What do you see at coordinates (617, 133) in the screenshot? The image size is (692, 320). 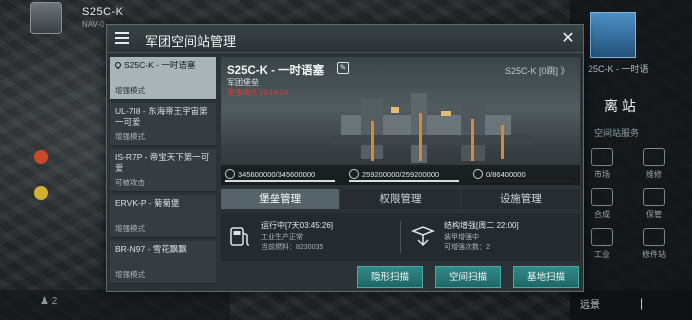 I see `station-service-label: 空间站服务` at bounding box center [617, 133].